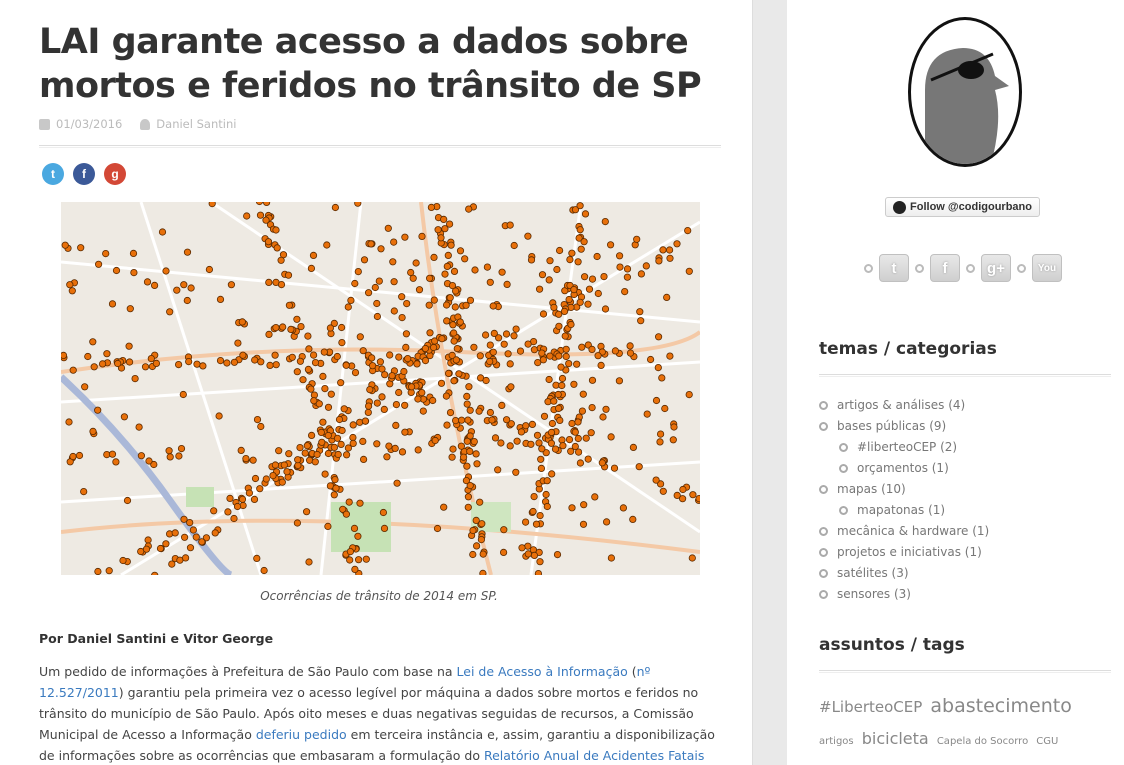 The height and width of the screenshot is (765, 1124). Describe the element at coordinates (1047, 268) in the screenshot. I see `youtube-icon: You` at that location.